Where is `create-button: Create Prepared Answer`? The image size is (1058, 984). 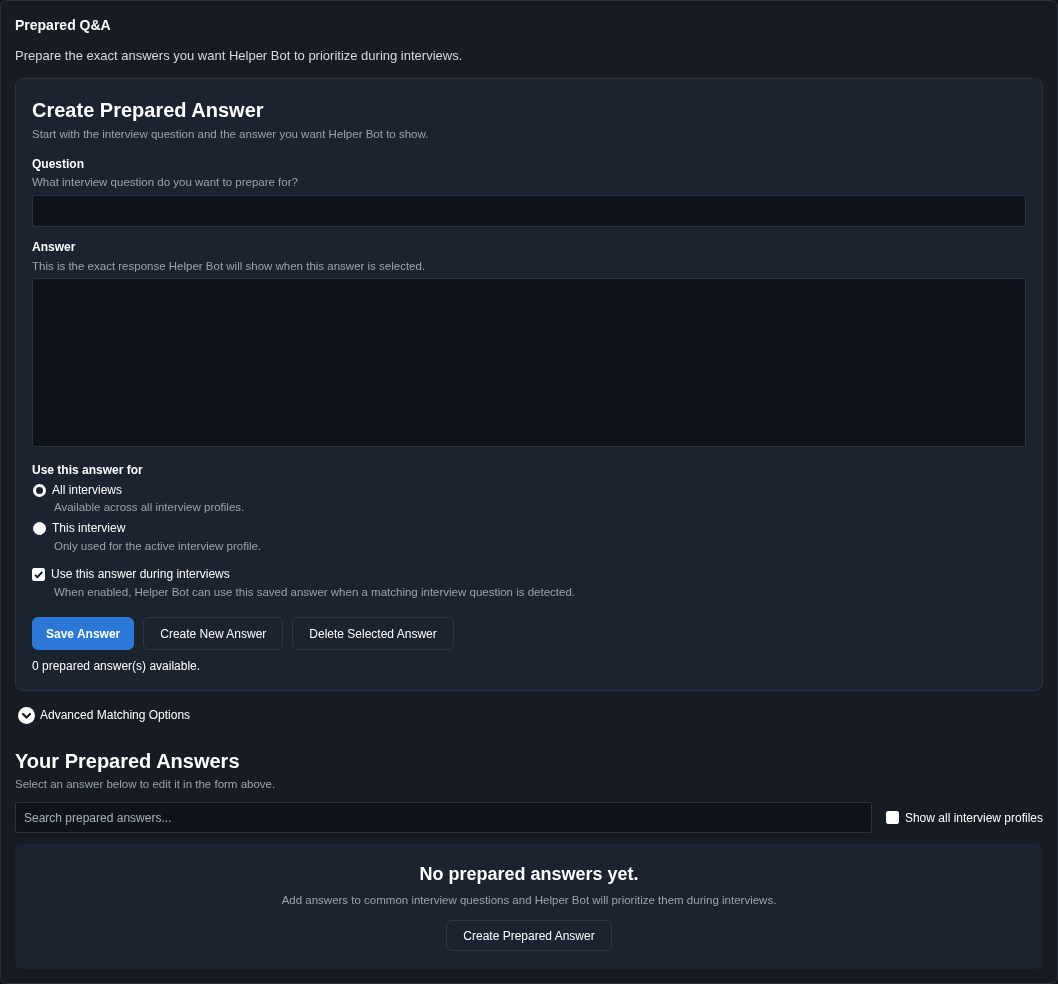
create-button: Create Prepared Answer is located at coordinates (529, 935).